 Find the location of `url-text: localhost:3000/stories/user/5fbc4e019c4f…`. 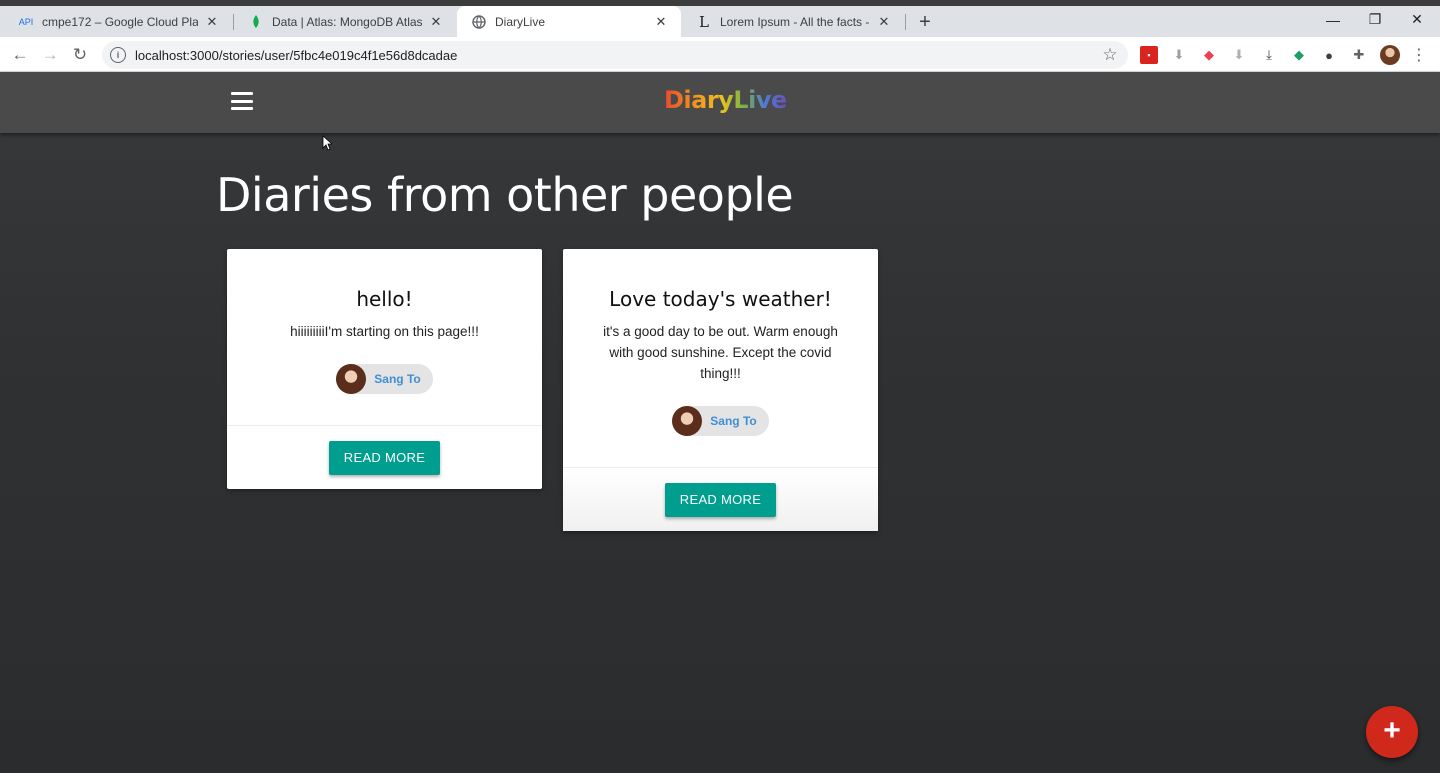

url-text: localhost:3000/stories/user/5fbc4e019c4f… is located at coordinates (617, 55).